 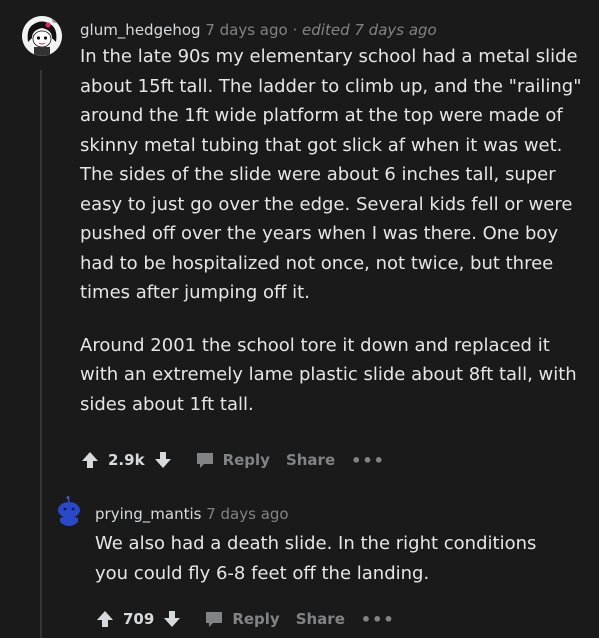 I want to click on comment-actions: 709 Reply Share •••, so click(x=245, y=619).